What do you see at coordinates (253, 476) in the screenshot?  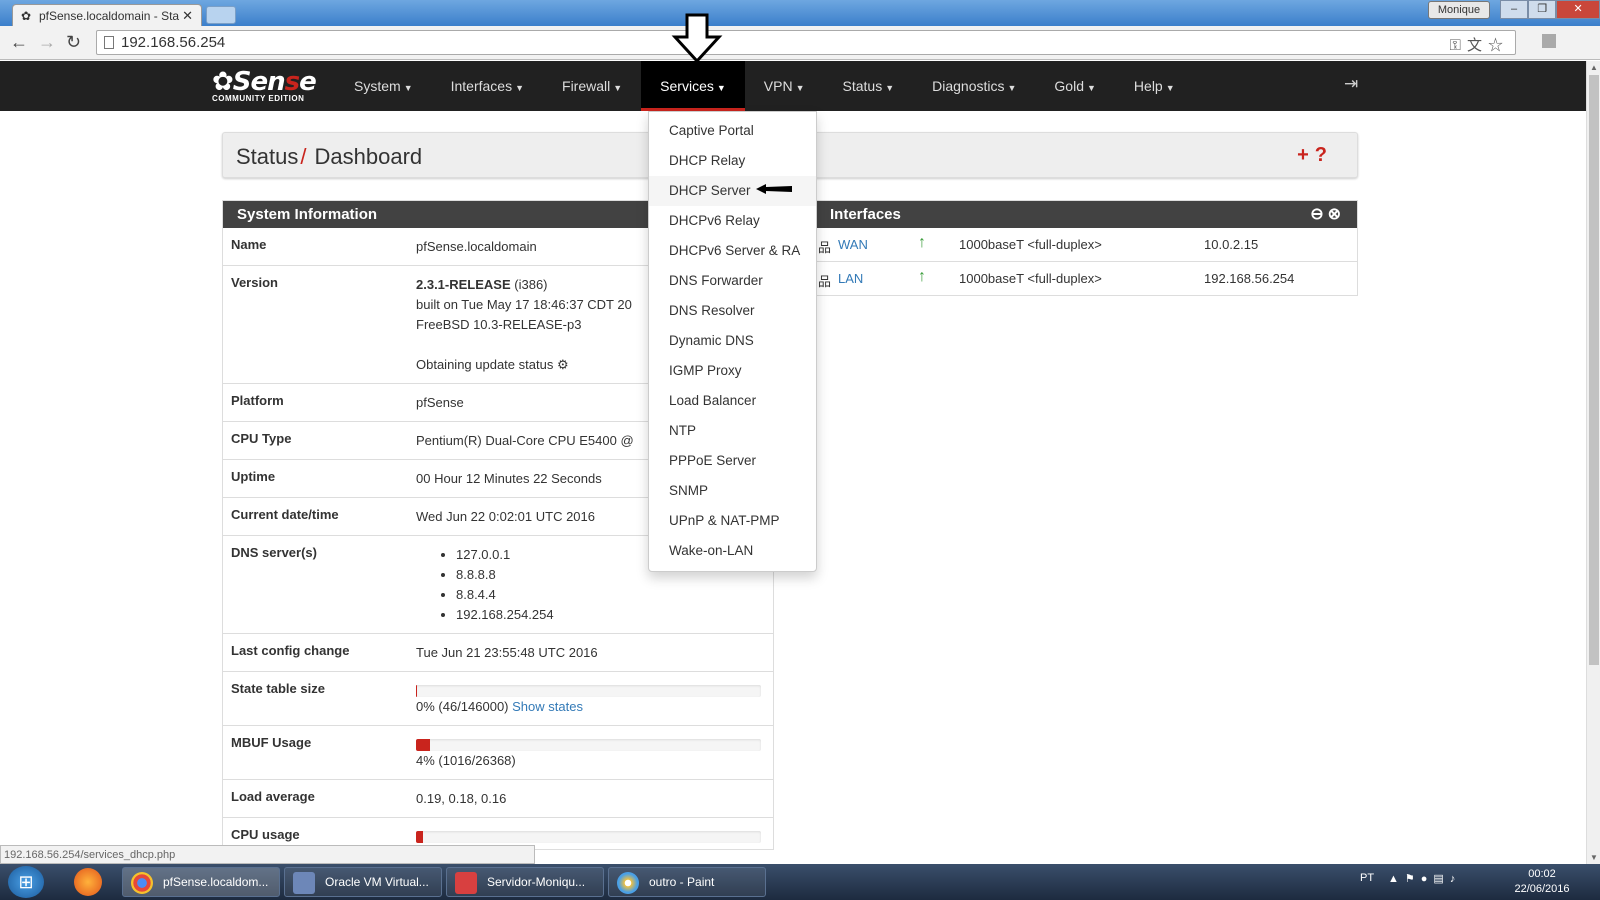 I see `uptime-label: Uptime` at bounding box center [253, 476].